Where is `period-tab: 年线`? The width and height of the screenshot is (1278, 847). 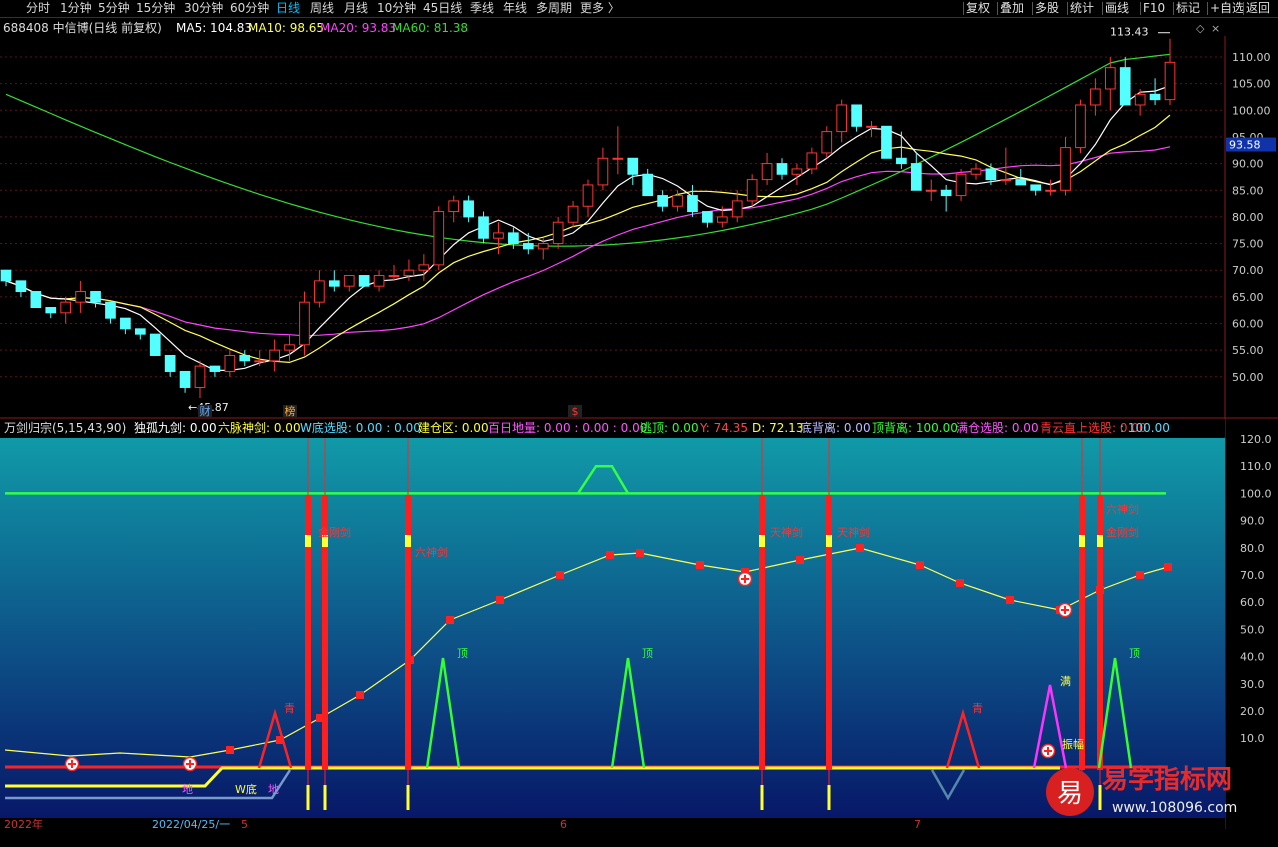 period-tab: 年线 is located at coordinates (515, 8).